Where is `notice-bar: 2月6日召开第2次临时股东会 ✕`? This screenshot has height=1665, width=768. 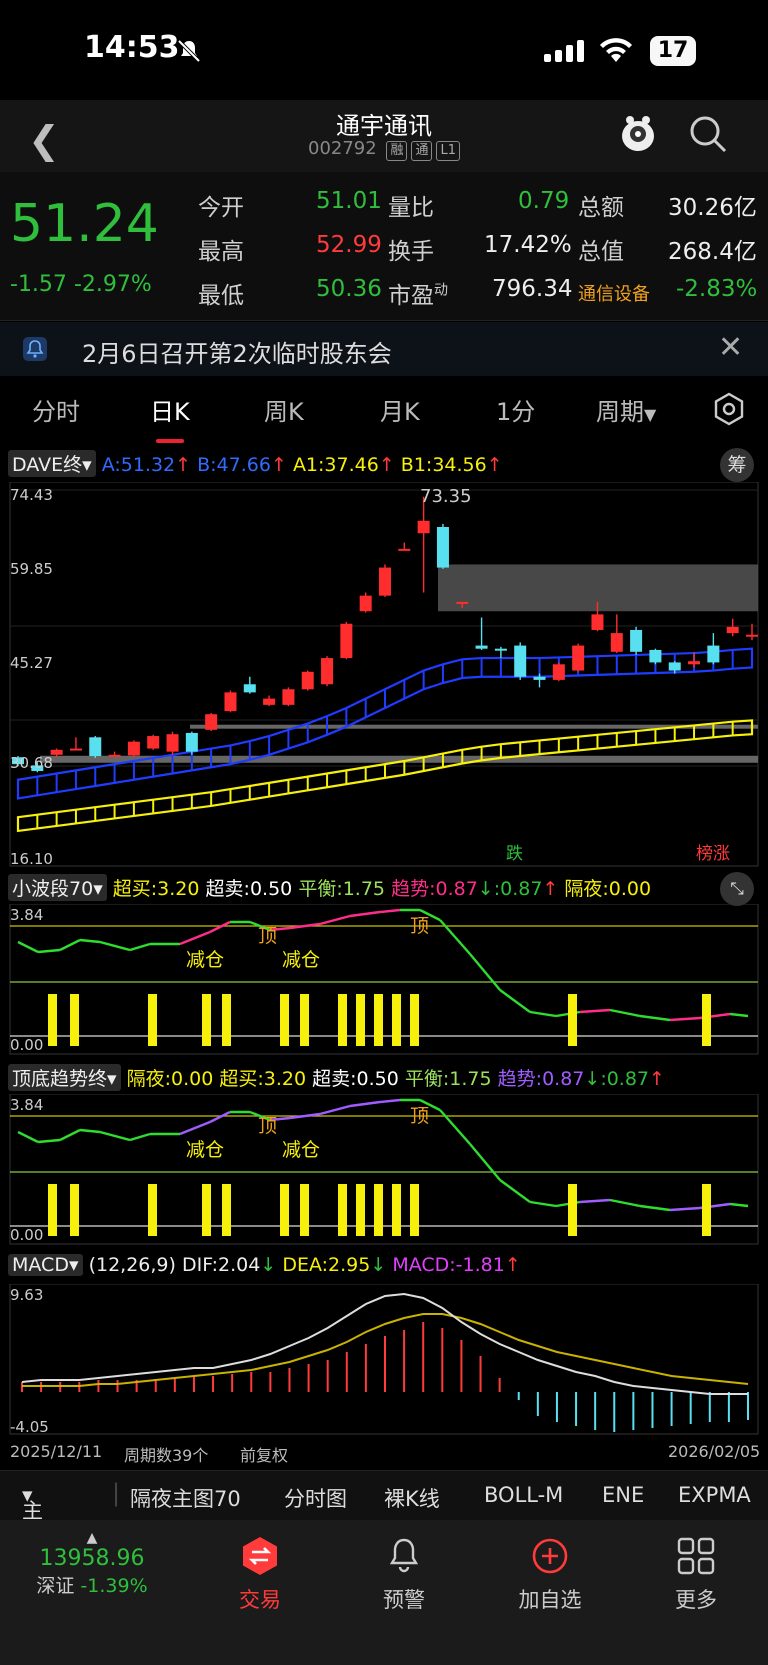
notice-bar: 2月6日召开第2次临时股东会 ✕ is located at coordinates (384, 349).